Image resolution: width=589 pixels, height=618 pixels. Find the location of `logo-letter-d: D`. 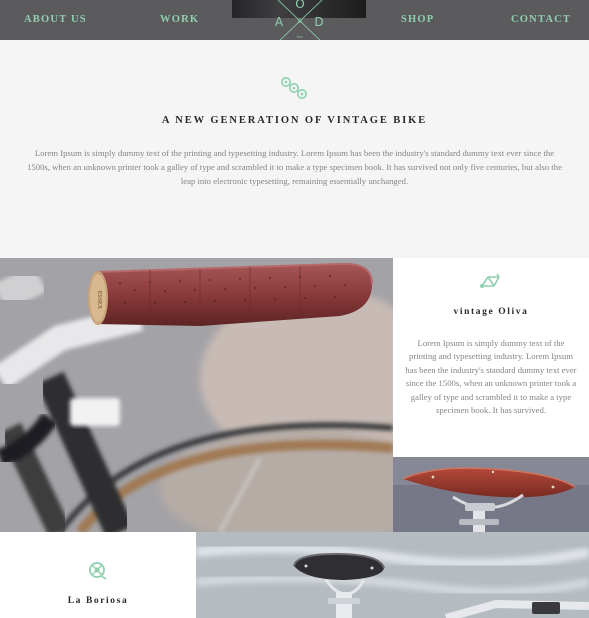

logo-letter-d: D is located at coordinates (318, 22).